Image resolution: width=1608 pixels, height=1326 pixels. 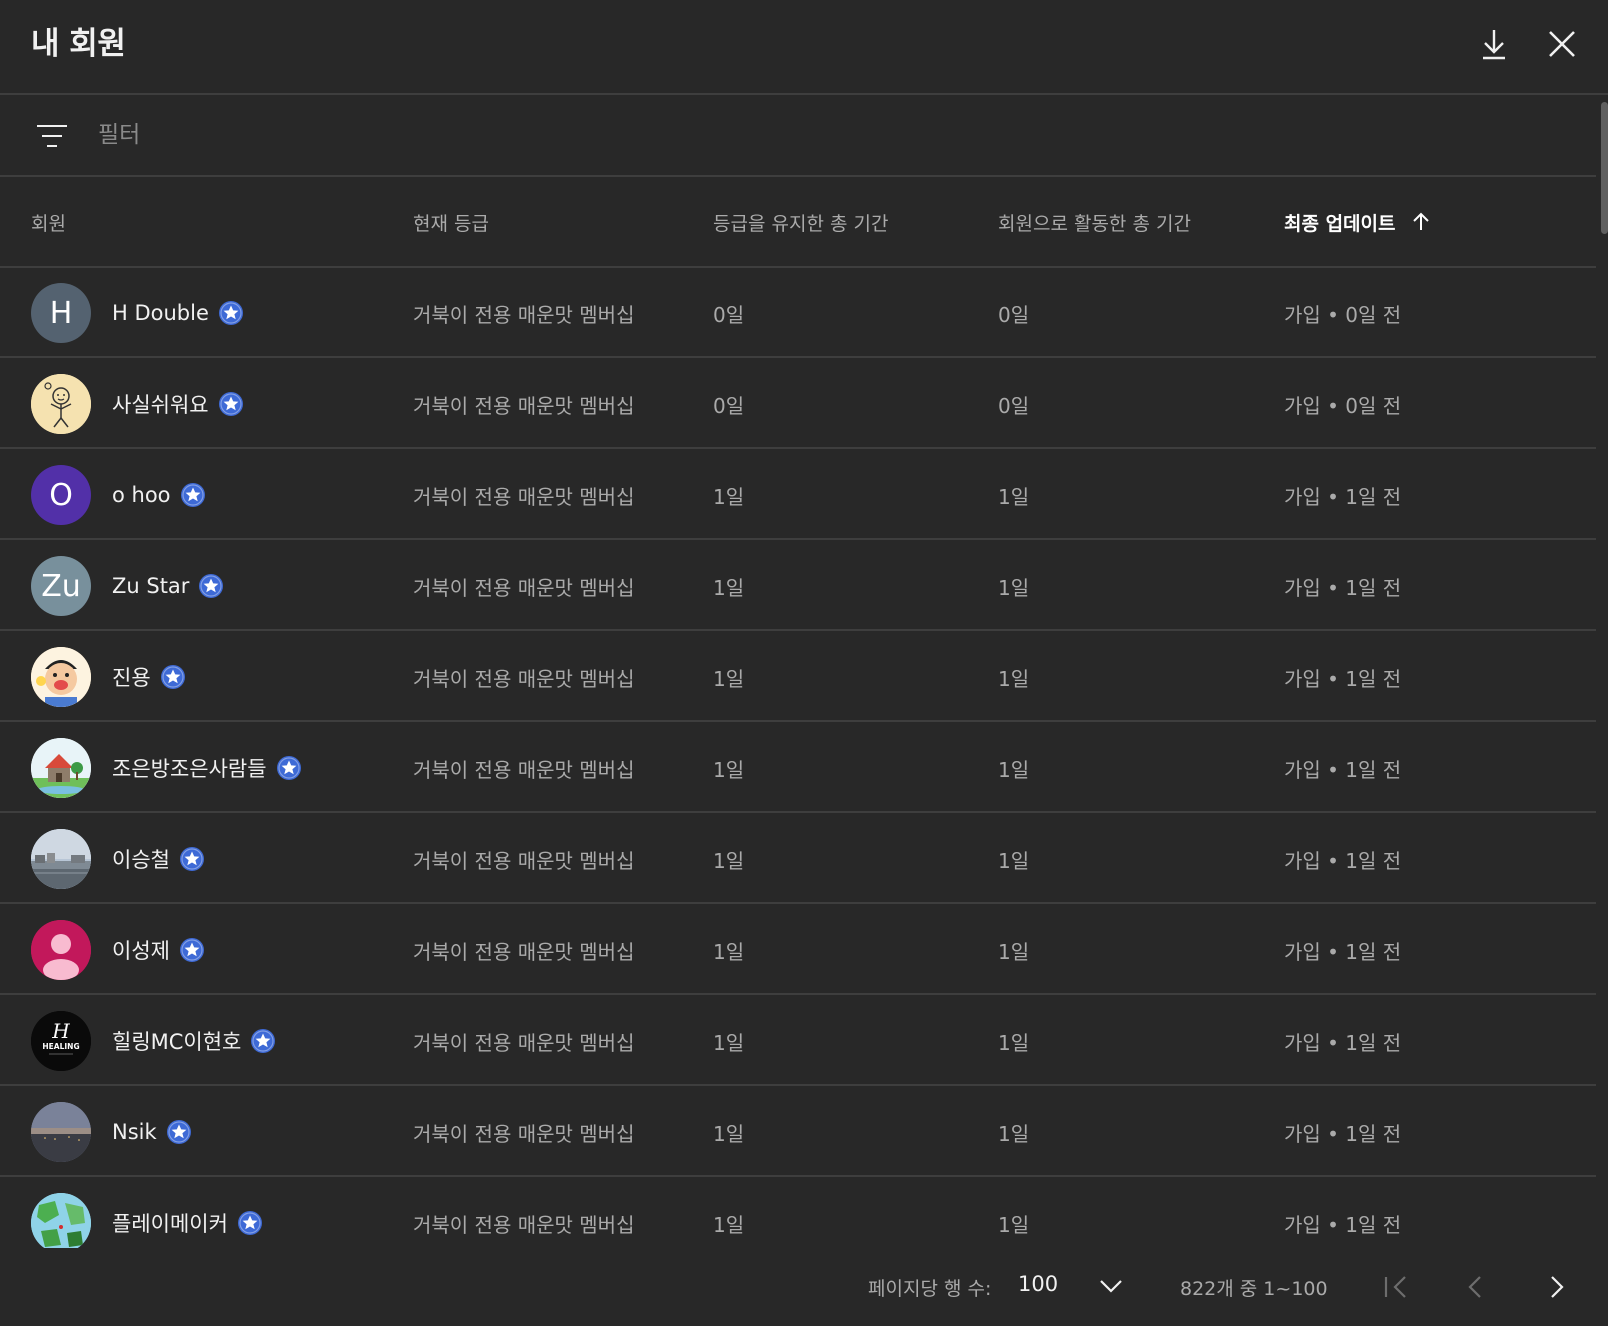 I want to click on first-page-button, so click(x=1397, y=1287).